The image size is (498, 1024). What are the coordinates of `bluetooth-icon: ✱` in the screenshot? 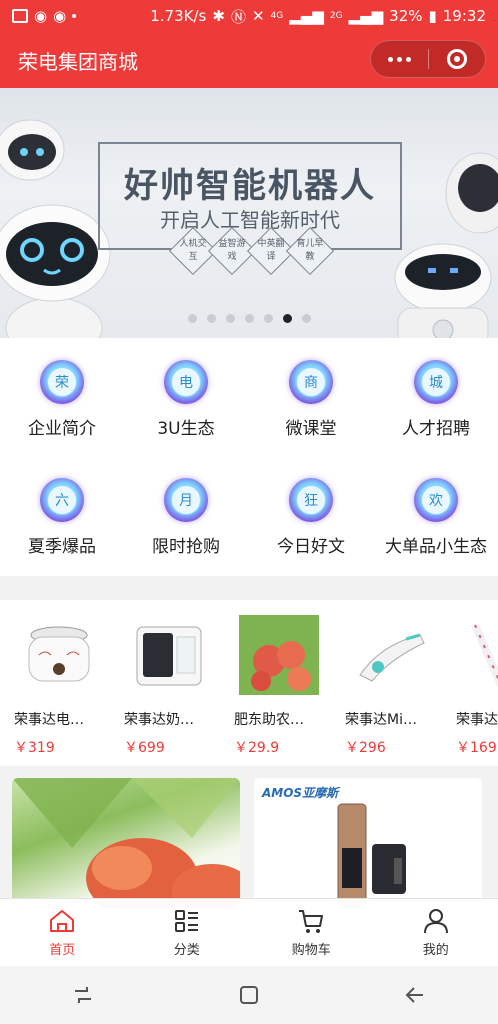 It's located at (218, 16).